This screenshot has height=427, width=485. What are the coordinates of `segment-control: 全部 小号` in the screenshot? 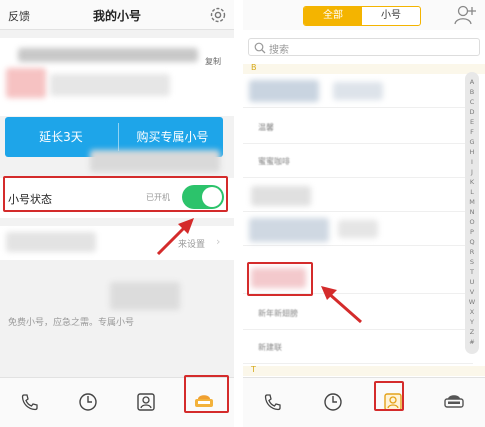 It's located at (362, 16).